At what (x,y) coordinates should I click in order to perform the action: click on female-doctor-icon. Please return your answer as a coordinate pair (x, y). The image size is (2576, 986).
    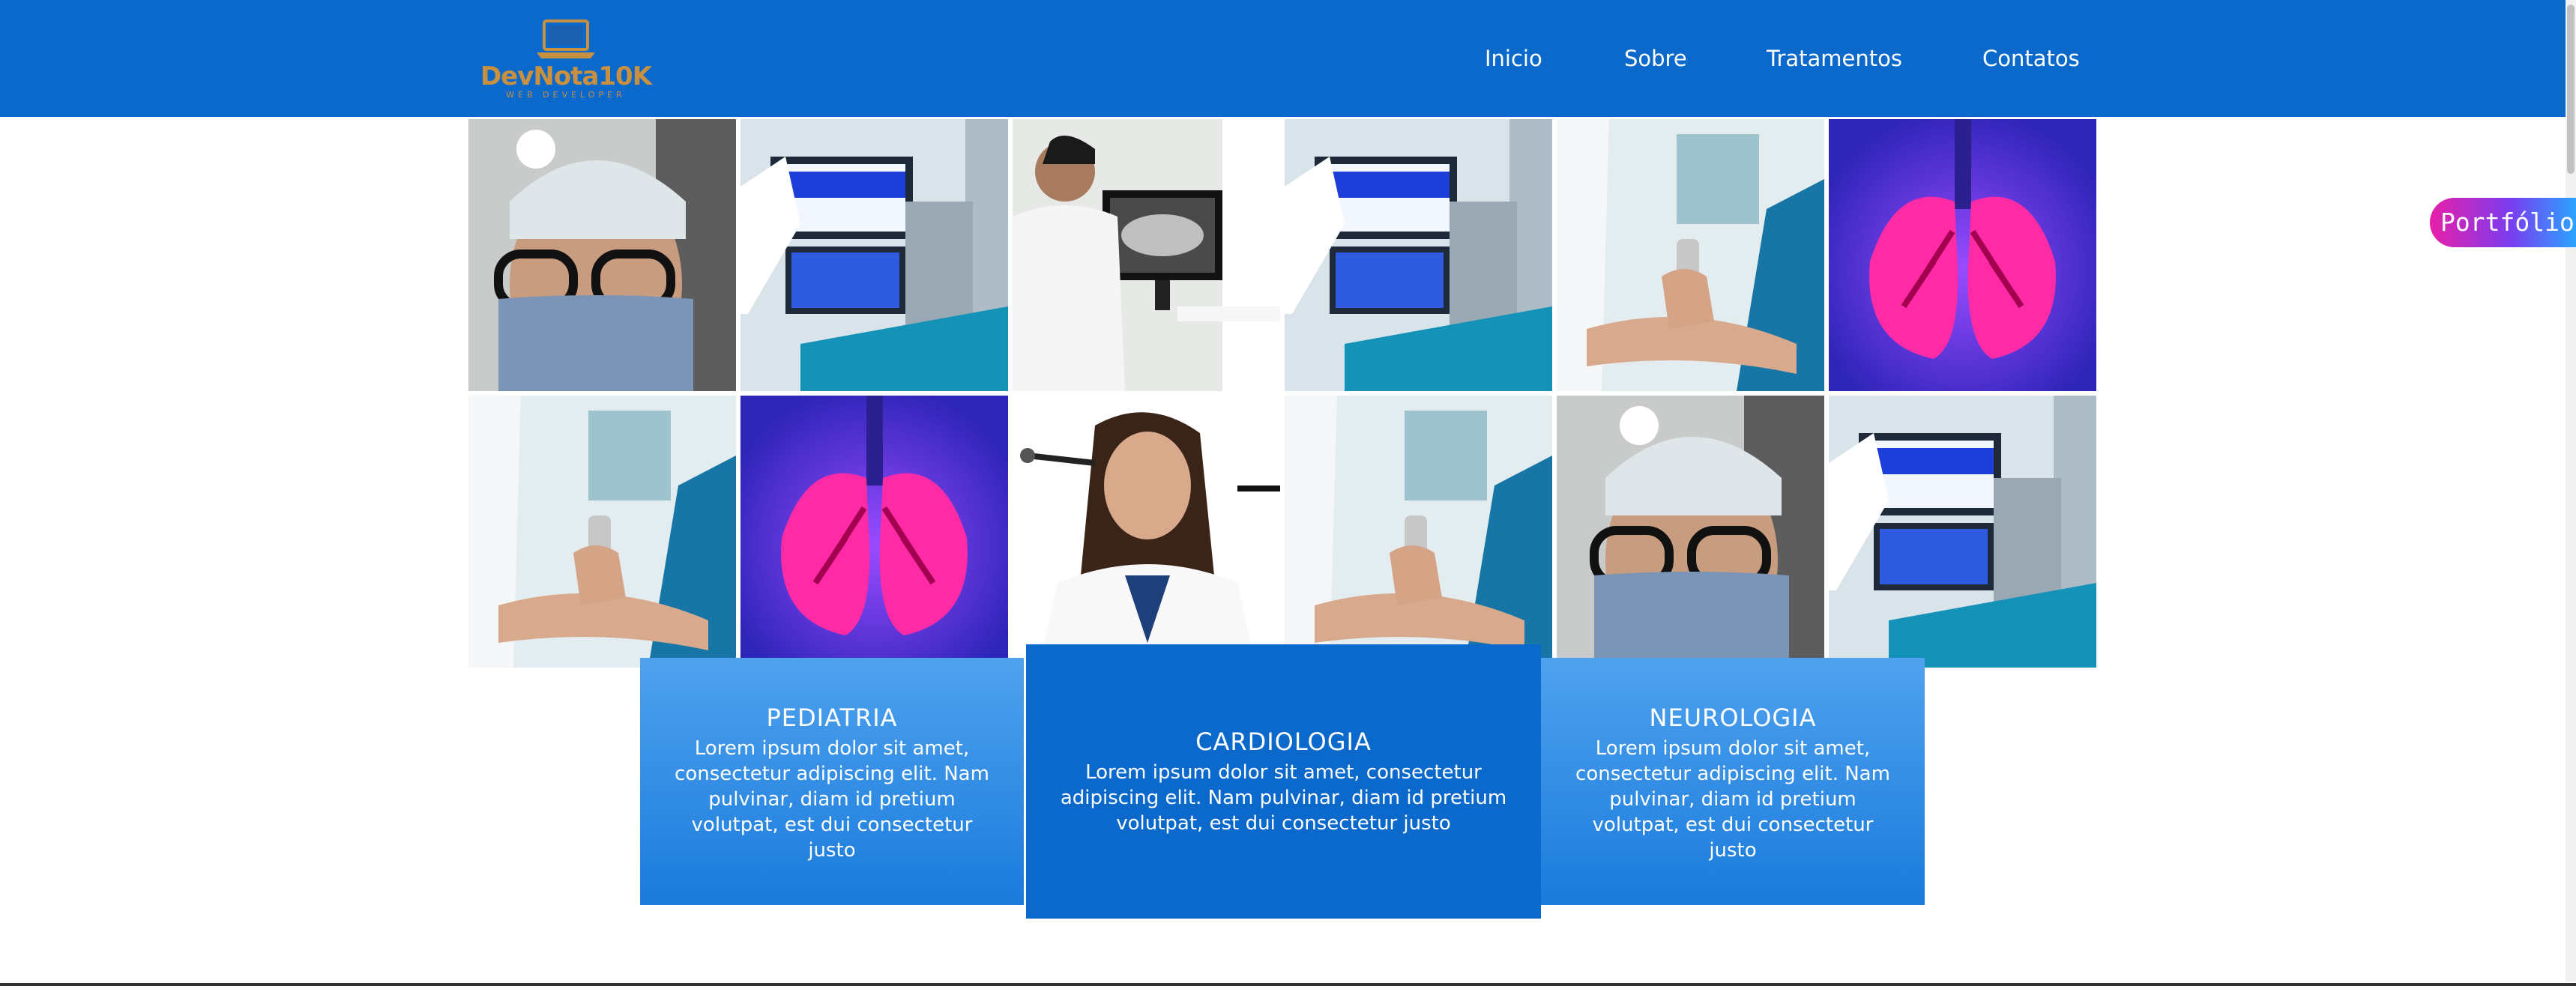
    Looking at the image, I should click on (1147, 532).